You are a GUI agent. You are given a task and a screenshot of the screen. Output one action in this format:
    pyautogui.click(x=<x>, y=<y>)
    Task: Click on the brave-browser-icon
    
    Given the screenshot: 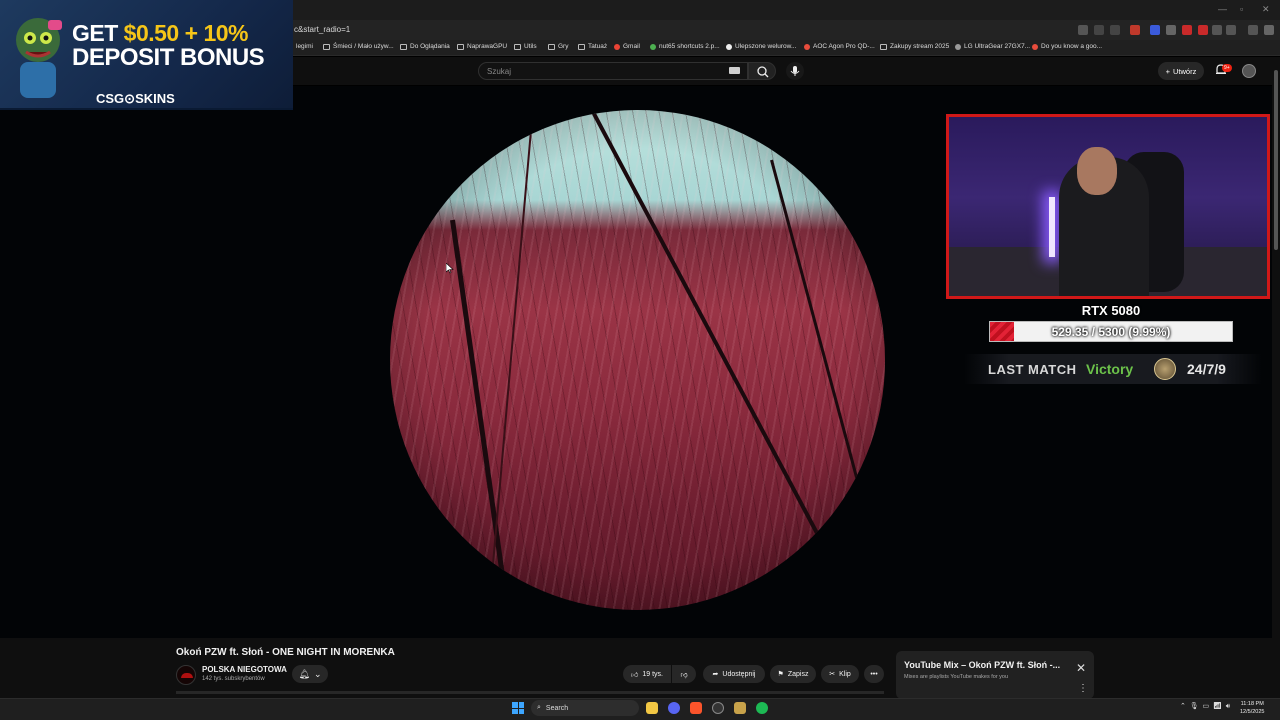 What is the action you would take?
    pyautogui.click(x=696, y=708)
    